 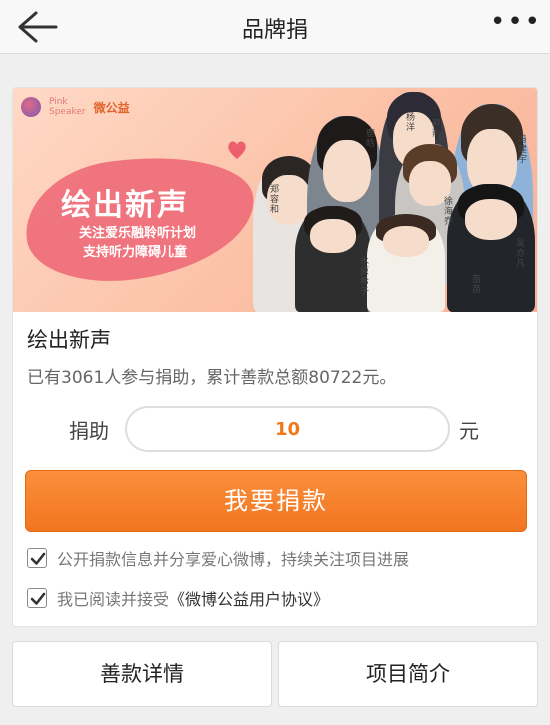 I want to click on banner-subtitle-1: 关注爱乐融聆听计划, so click(x=138, y=233).